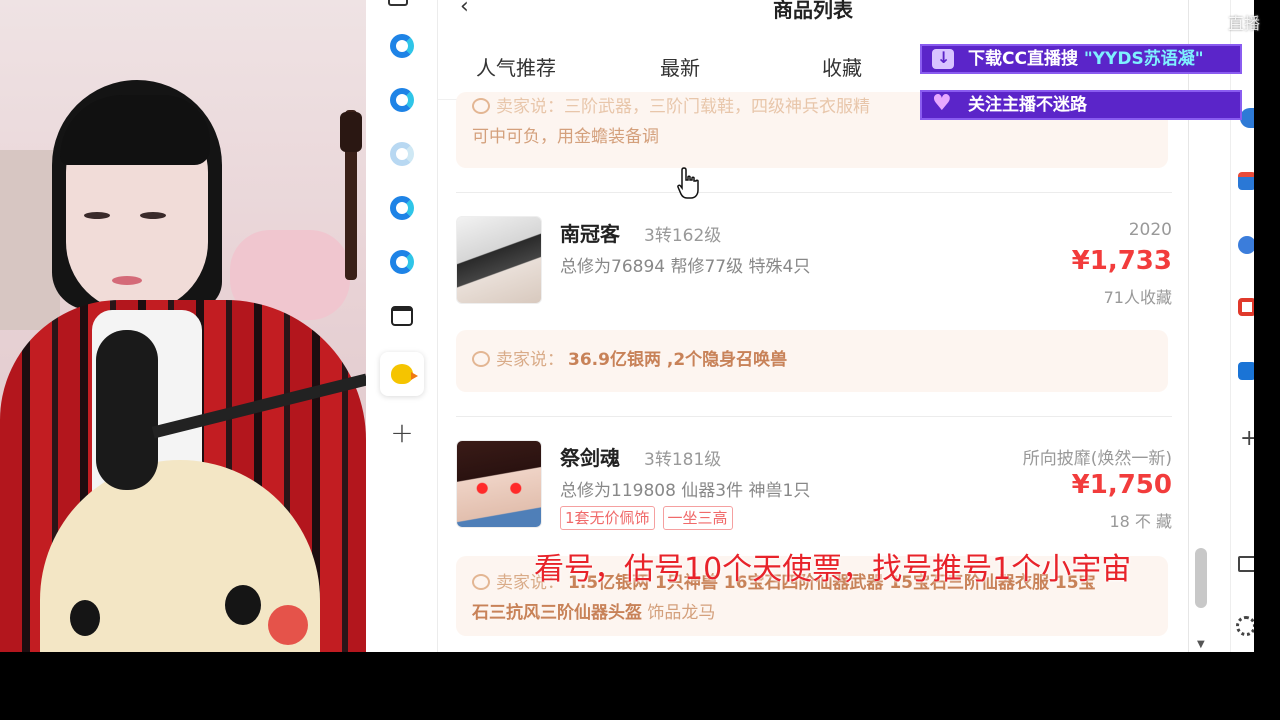 The height and width of the screenshot is (720, 1280). What do you see at coordinates (30, 240) in the screenshot?
I see `background-shelf` at bounding box center [30, 240].